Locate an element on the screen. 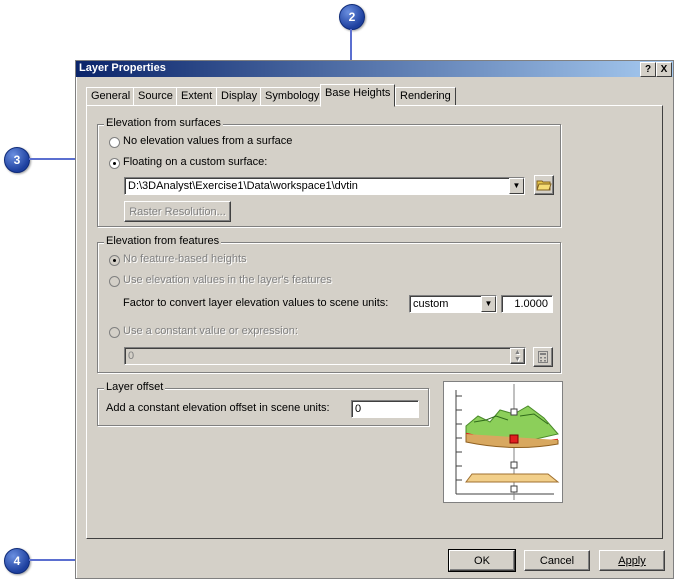  tab-display: Display is located at coordinates (239, 96).